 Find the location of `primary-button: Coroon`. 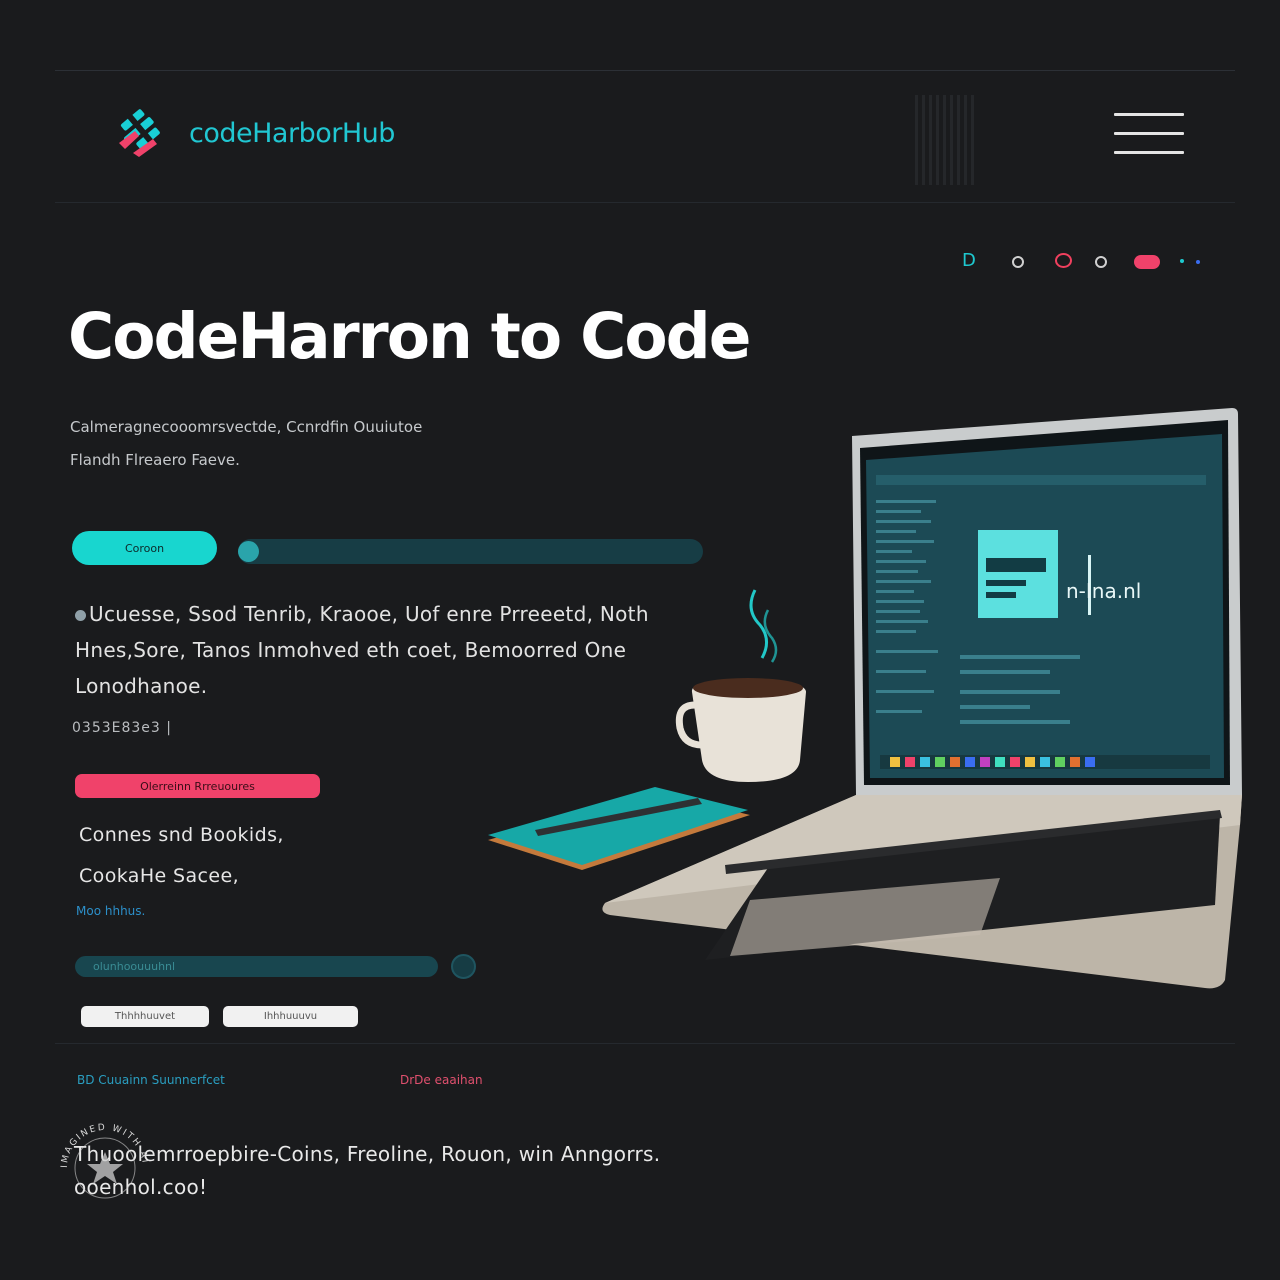

primary-button: Coroon is located at coordinates (144, 548).